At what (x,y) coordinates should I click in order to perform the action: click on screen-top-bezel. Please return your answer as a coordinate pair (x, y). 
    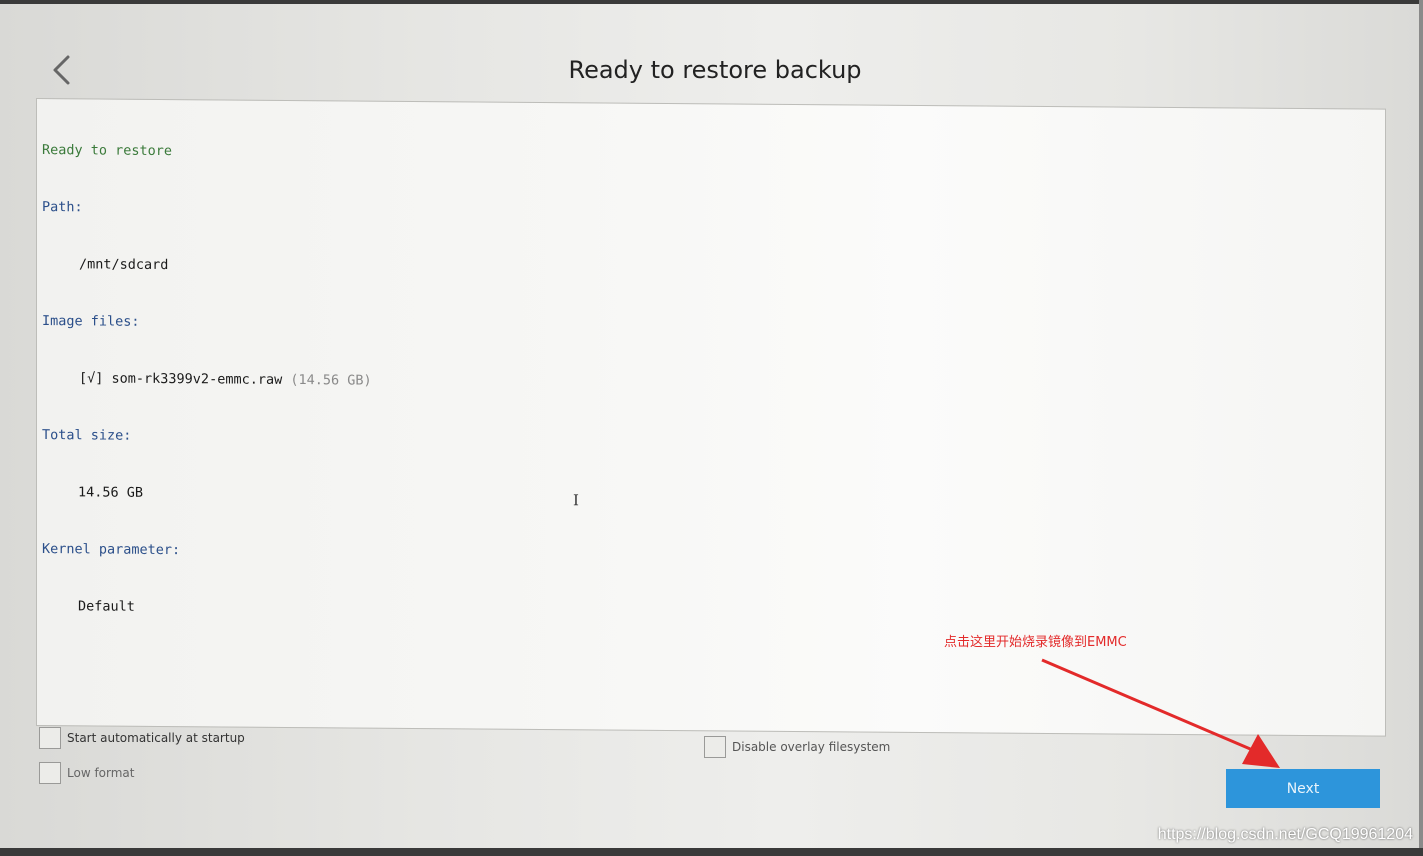
    Looking at the image, I should click on (711, 2).